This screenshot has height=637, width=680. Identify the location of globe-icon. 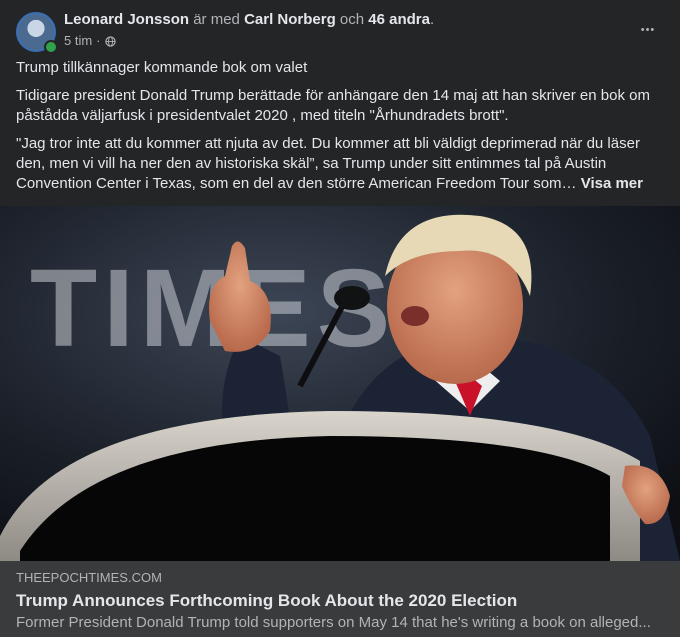
(110, 41).